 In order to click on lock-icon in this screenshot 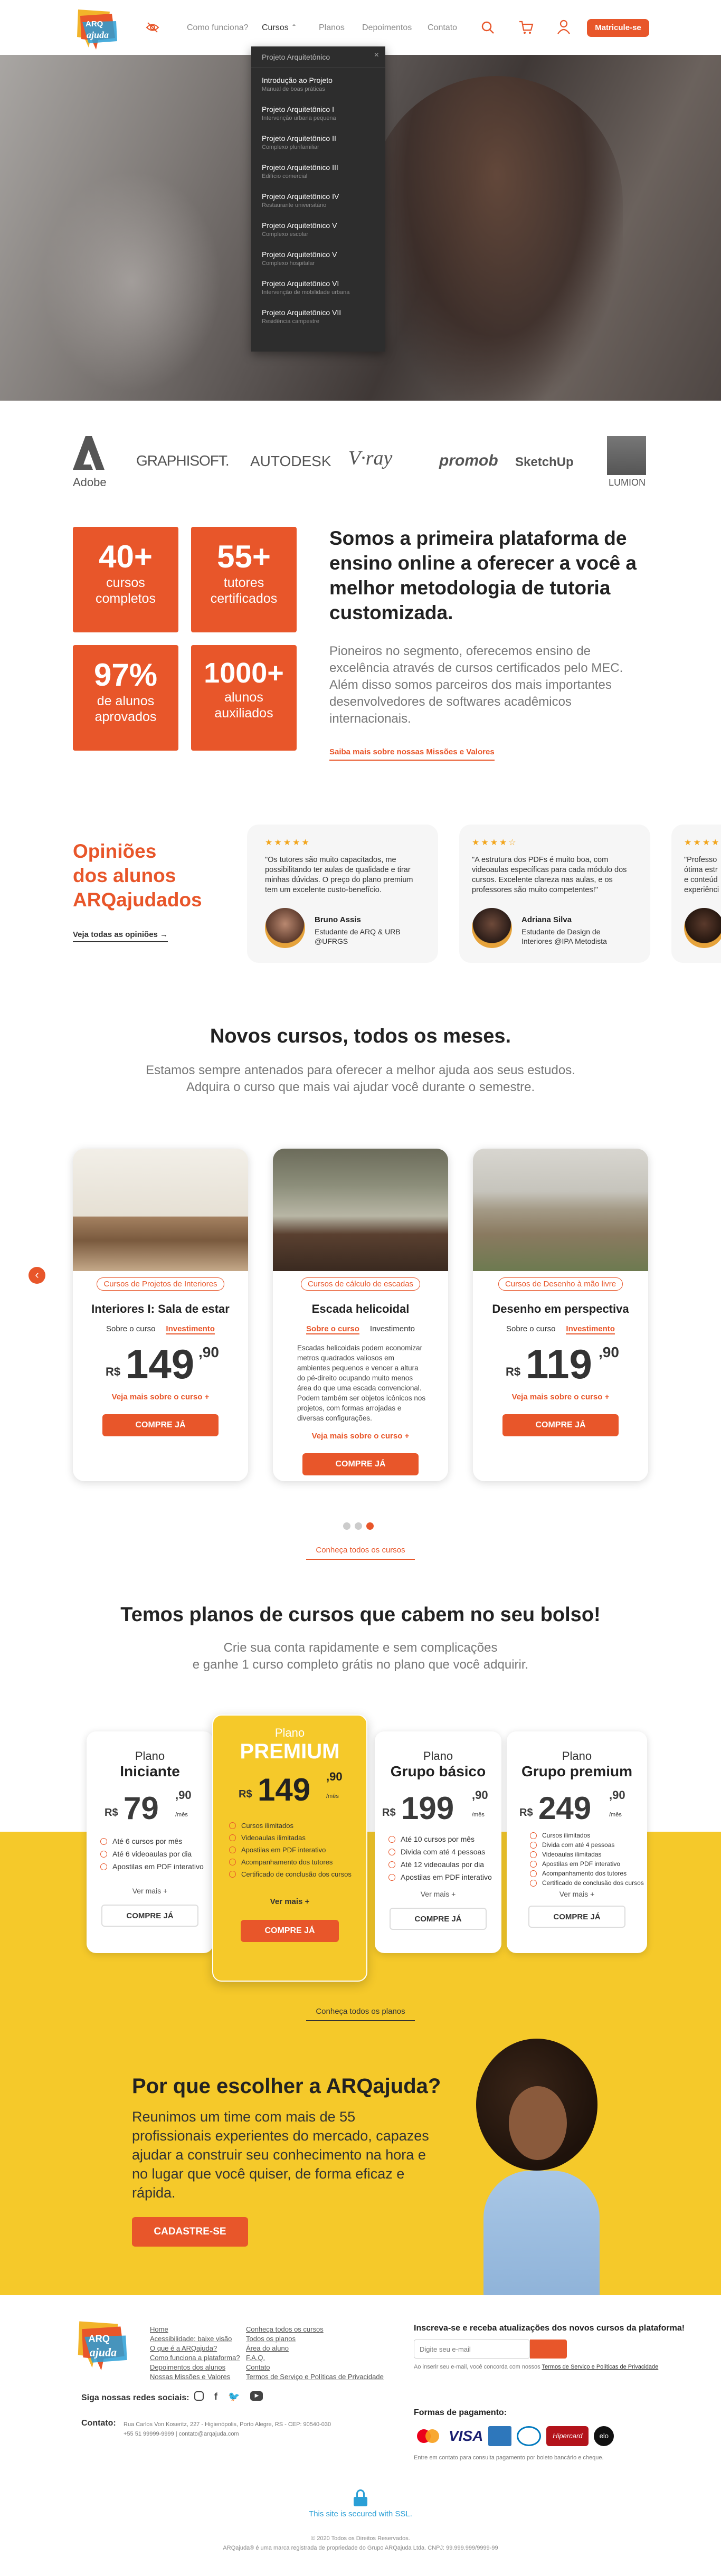, I will do `click(360, 2497)`.